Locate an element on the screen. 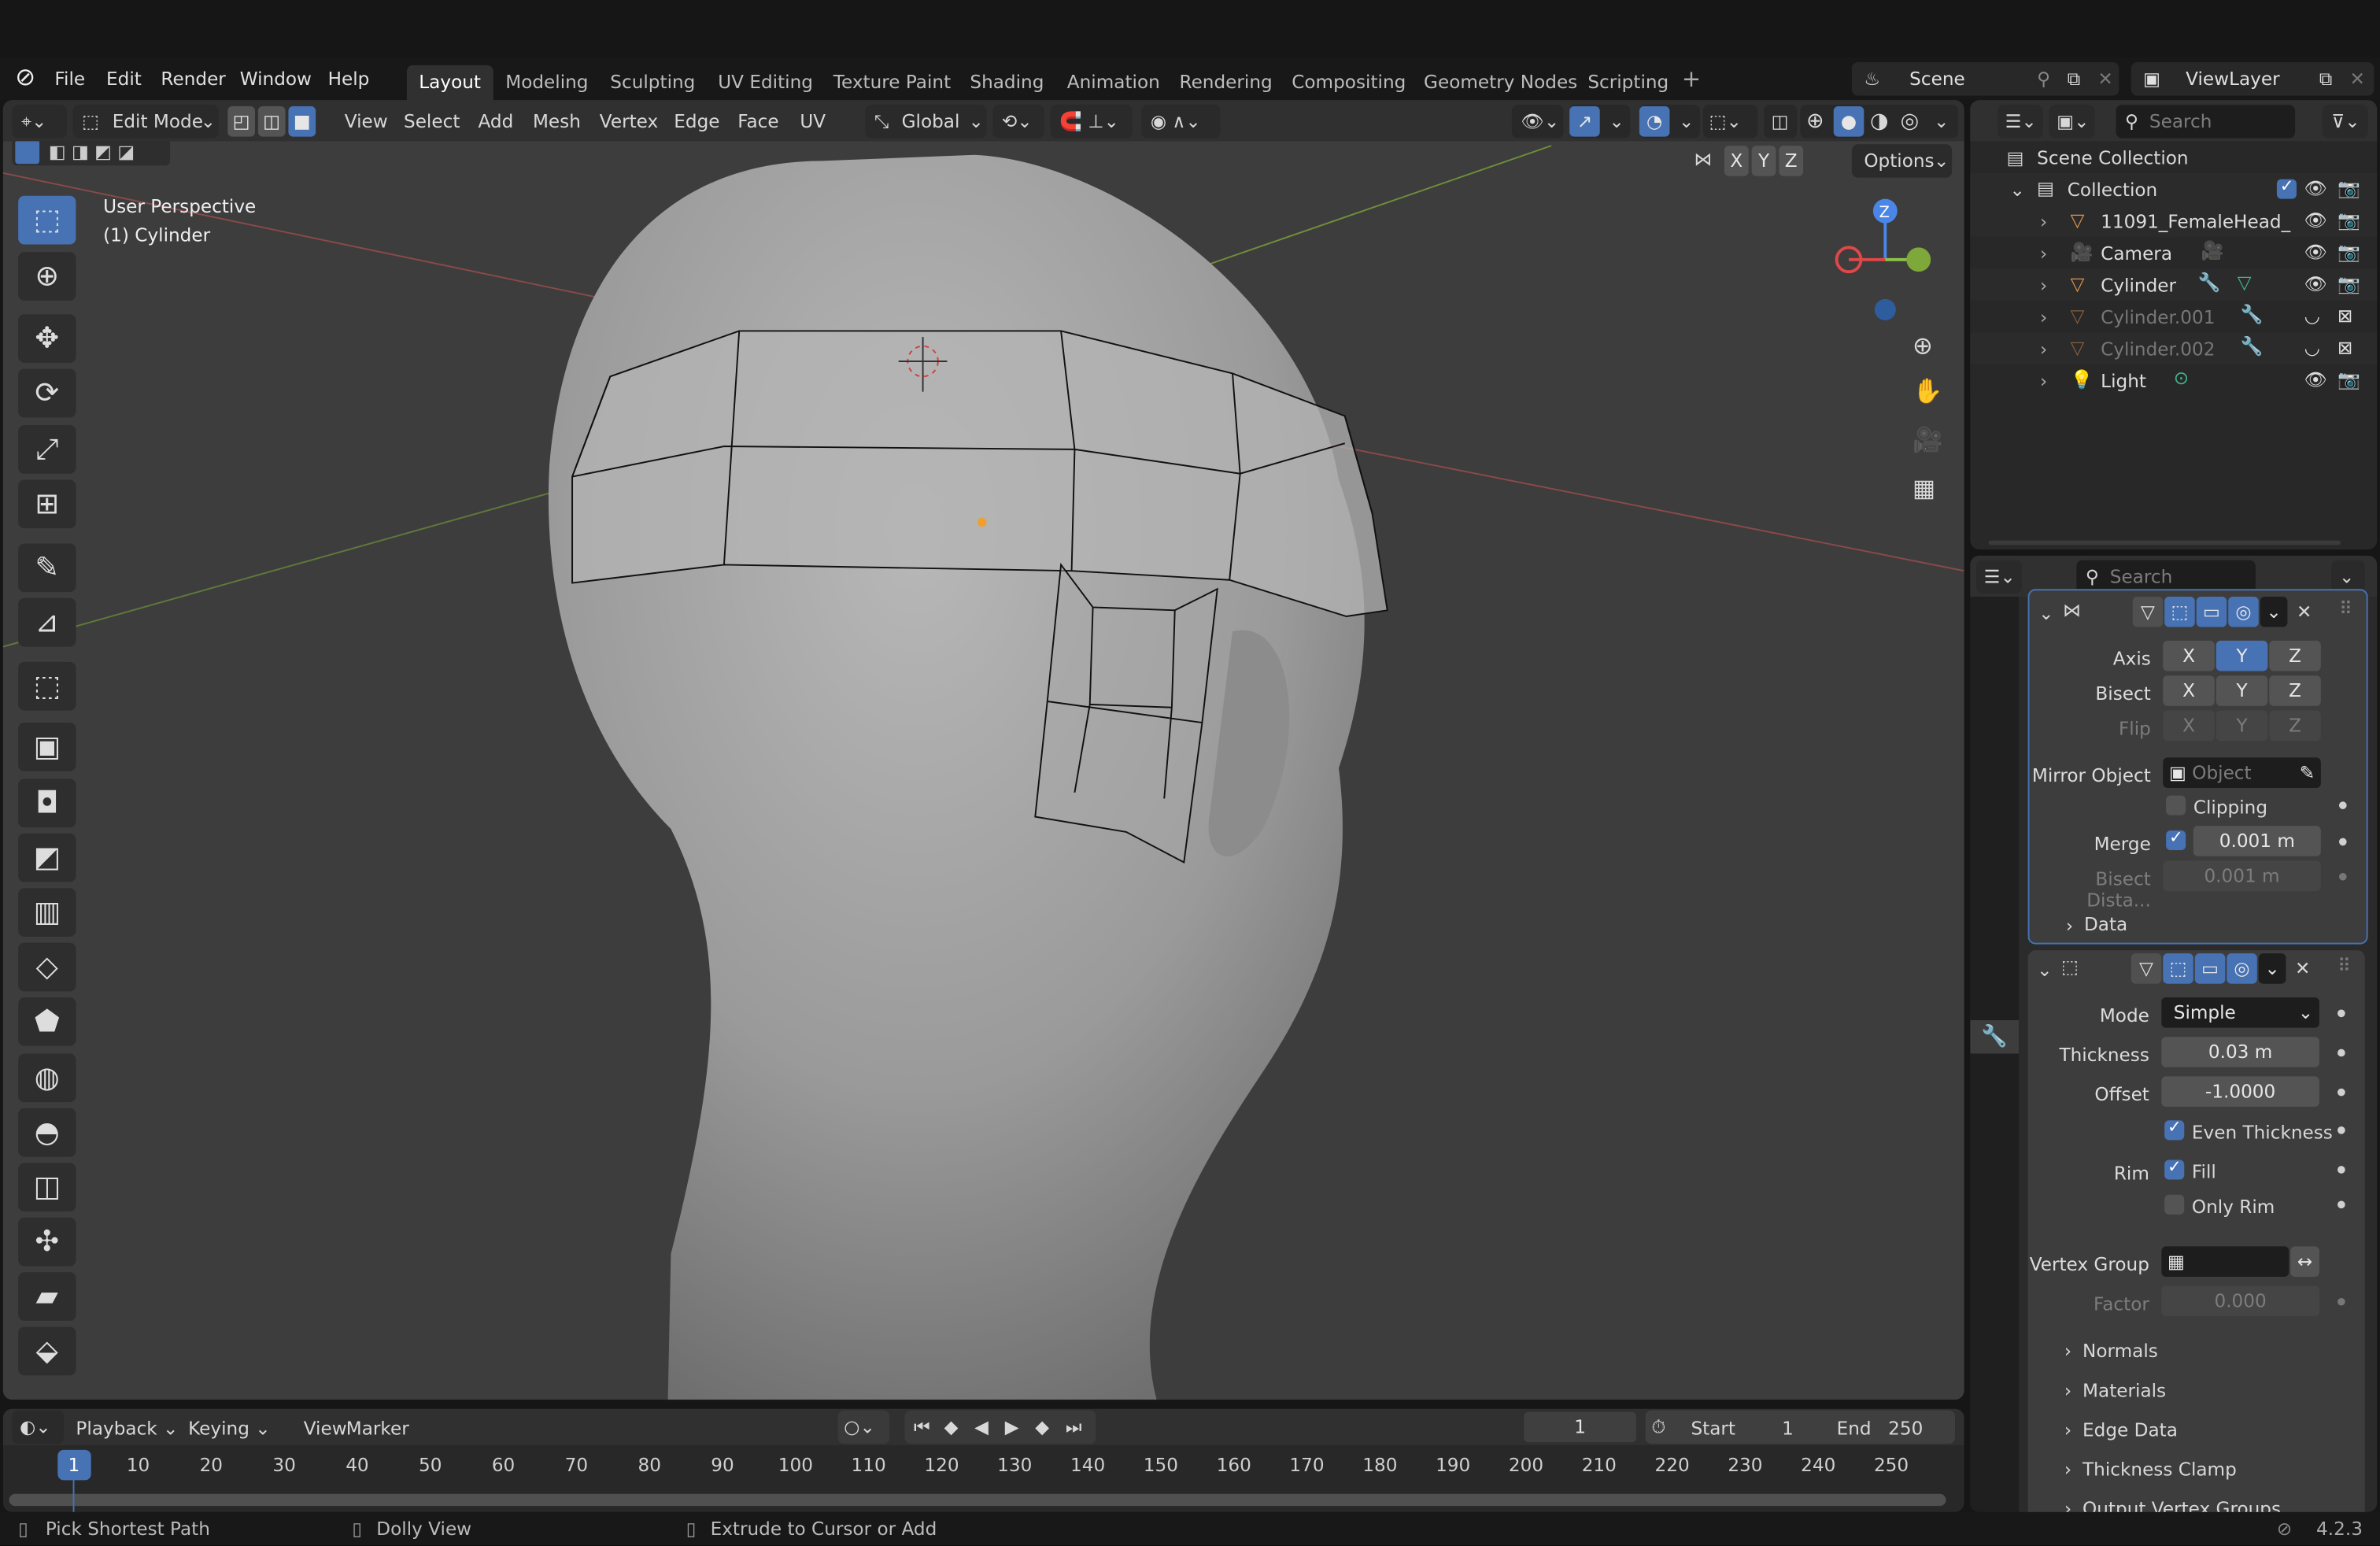 The image size is (2380, 1546). prev-keyframe-icon: ◆ is located at coordinates (952, 1427).